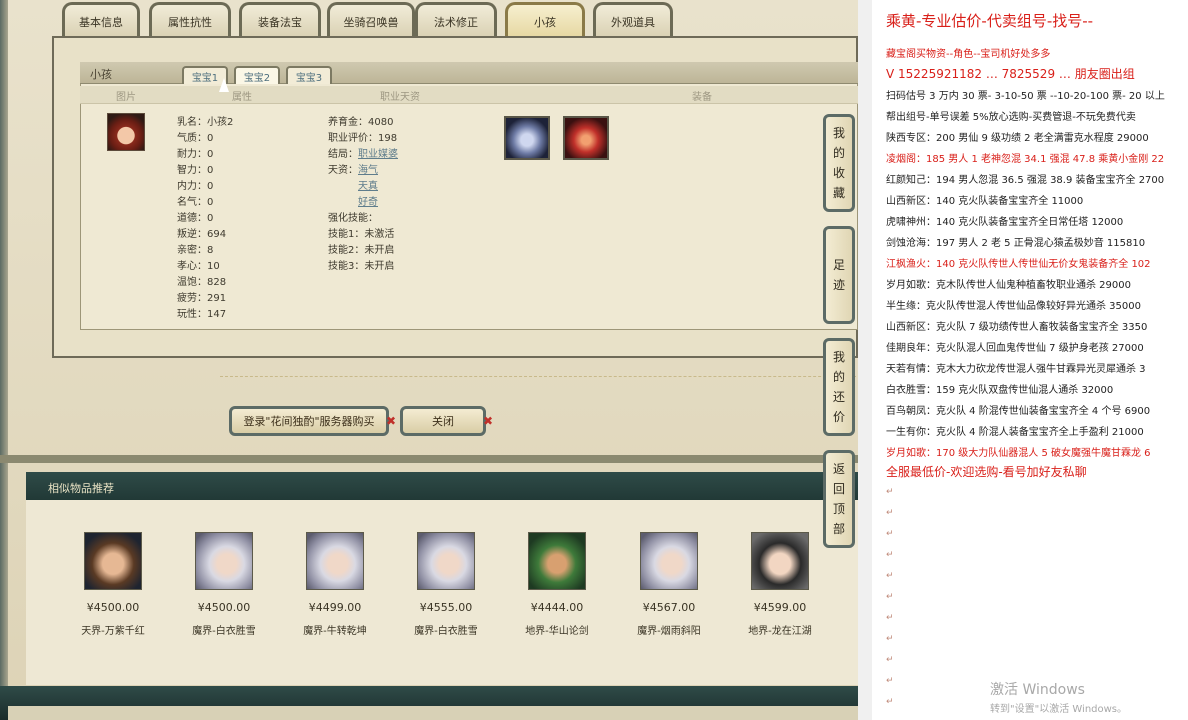  Describe the element at coordinates (361, 250) in the screenshot. I see `stat-skill2: 技能2：未开启` at that location.